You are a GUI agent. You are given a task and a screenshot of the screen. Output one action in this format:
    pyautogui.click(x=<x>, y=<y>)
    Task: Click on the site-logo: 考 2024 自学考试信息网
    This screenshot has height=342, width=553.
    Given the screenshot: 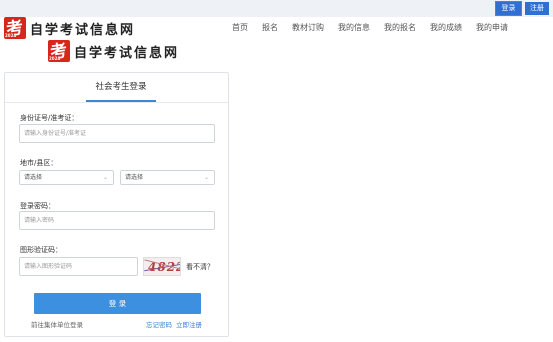 What is the action you would take?
    pyautogui.click(x=69, y=28)
    